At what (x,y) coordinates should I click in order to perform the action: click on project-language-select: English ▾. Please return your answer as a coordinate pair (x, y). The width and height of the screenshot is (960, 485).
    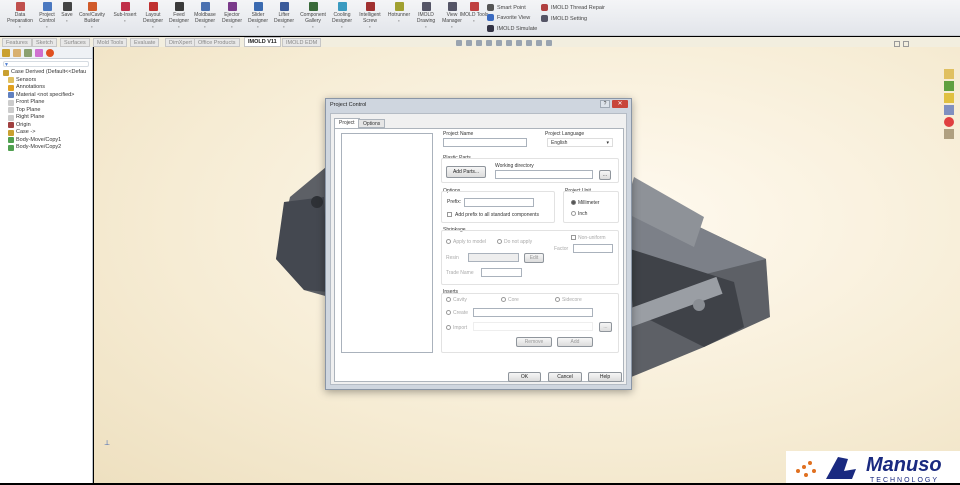
    Looking at the image, I should click on (580, 142).